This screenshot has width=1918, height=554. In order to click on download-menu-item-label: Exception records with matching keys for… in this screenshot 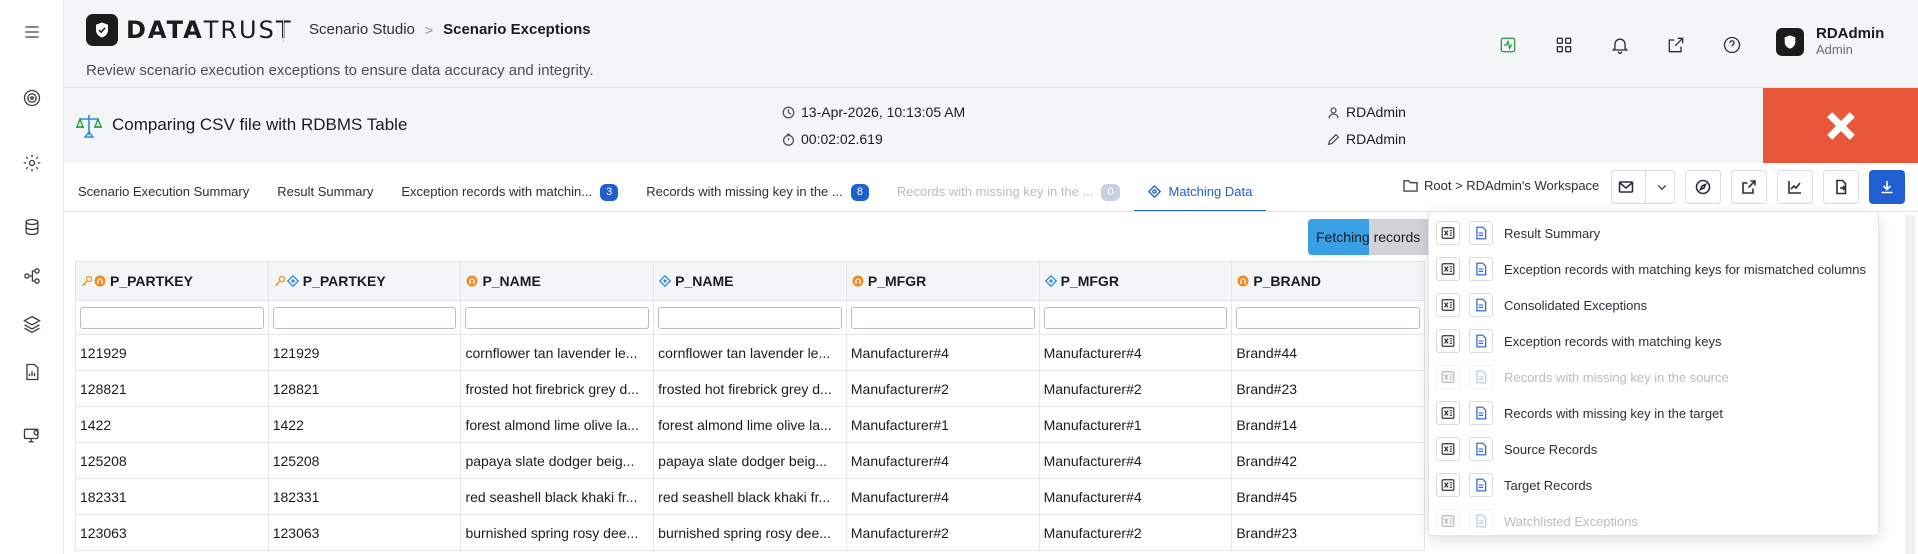, I will do `click(1685, 269)`.